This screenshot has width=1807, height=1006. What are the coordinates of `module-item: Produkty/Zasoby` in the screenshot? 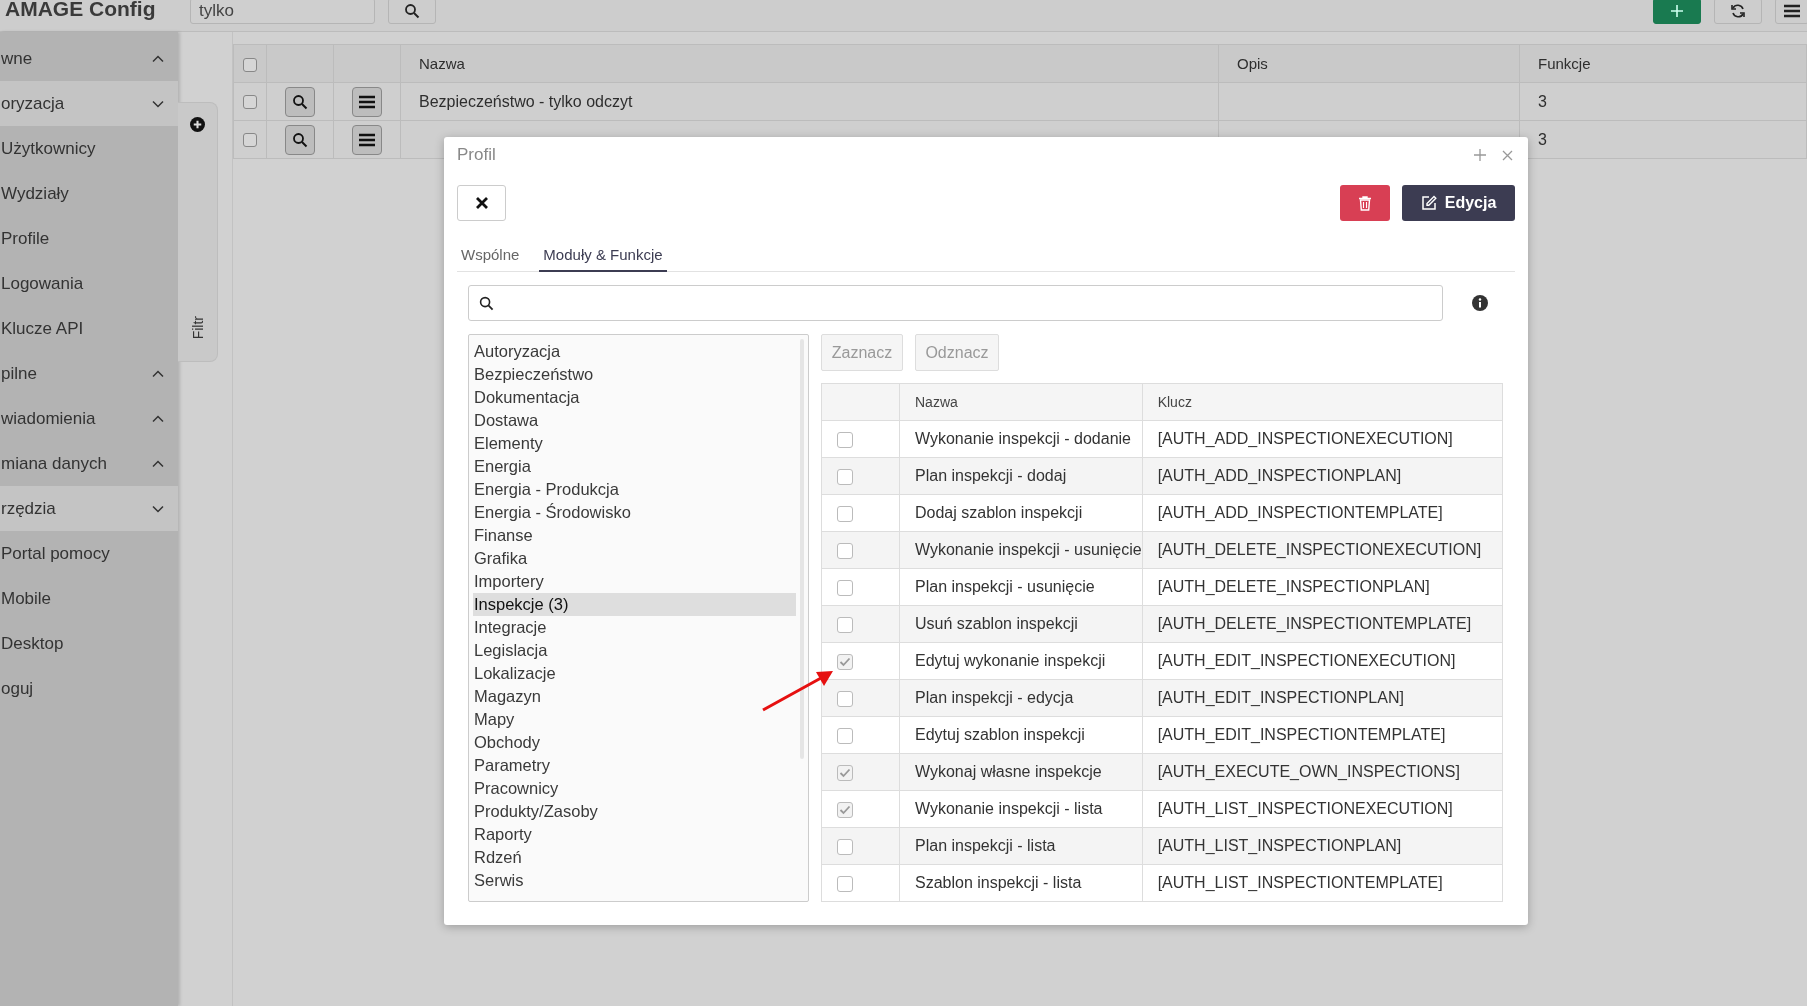 It's located at (634, 811).